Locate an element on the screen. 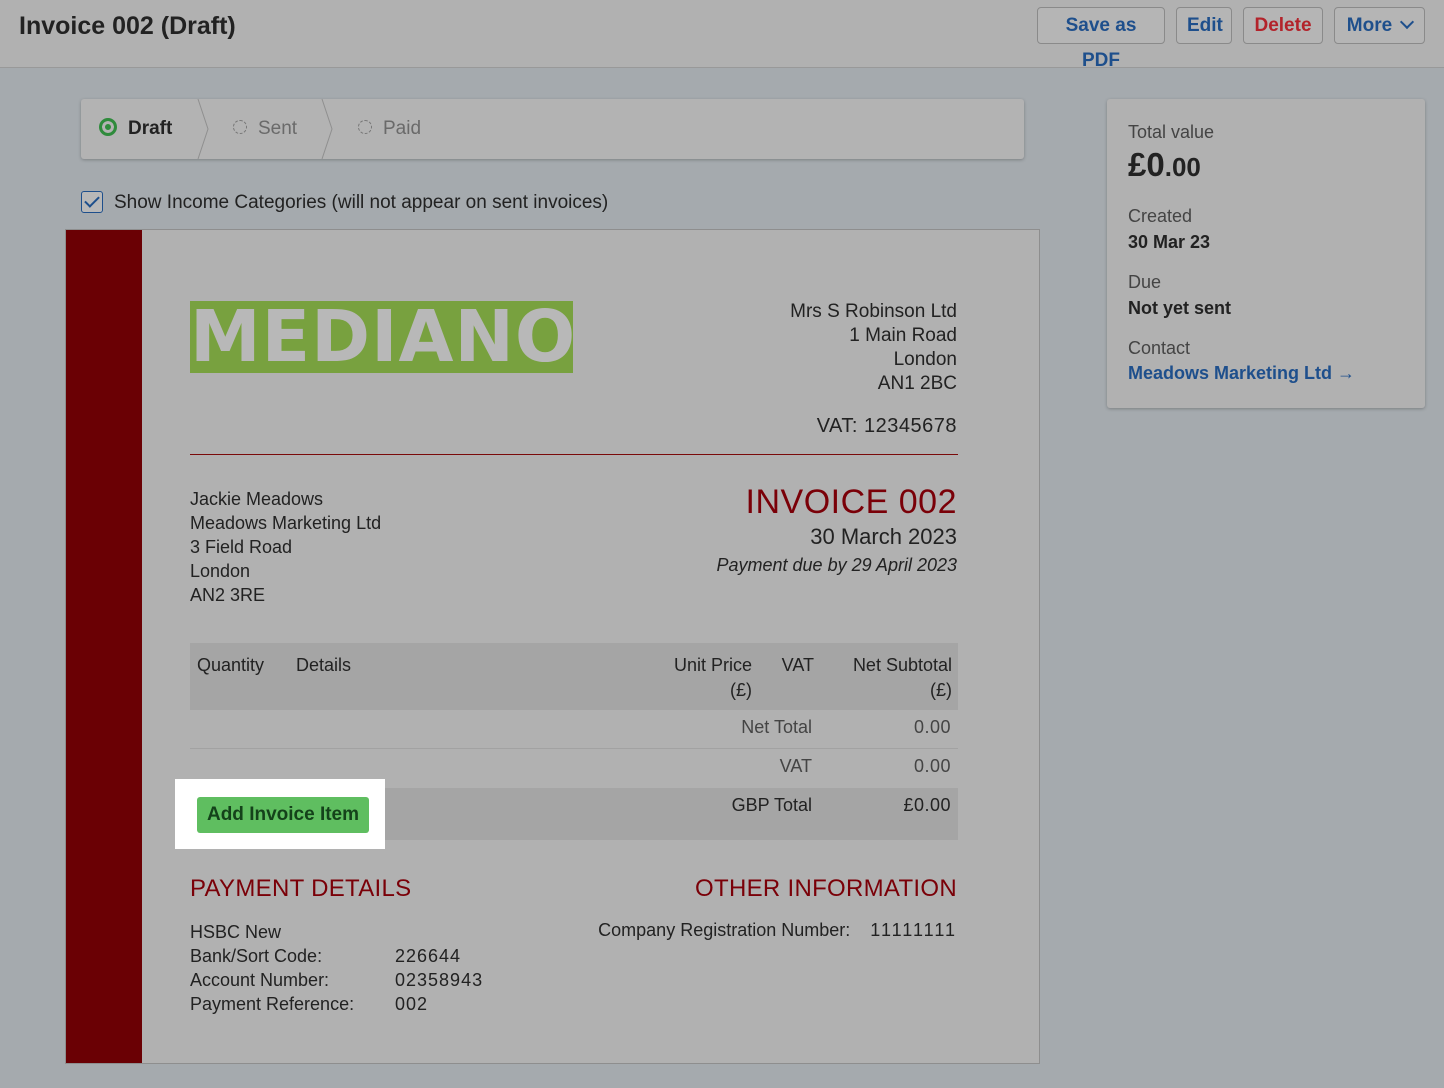 This screenshot has height=1088, width=1444. sender-name: Mrs S Robinson Ltd is located at coordinates (873, 311).